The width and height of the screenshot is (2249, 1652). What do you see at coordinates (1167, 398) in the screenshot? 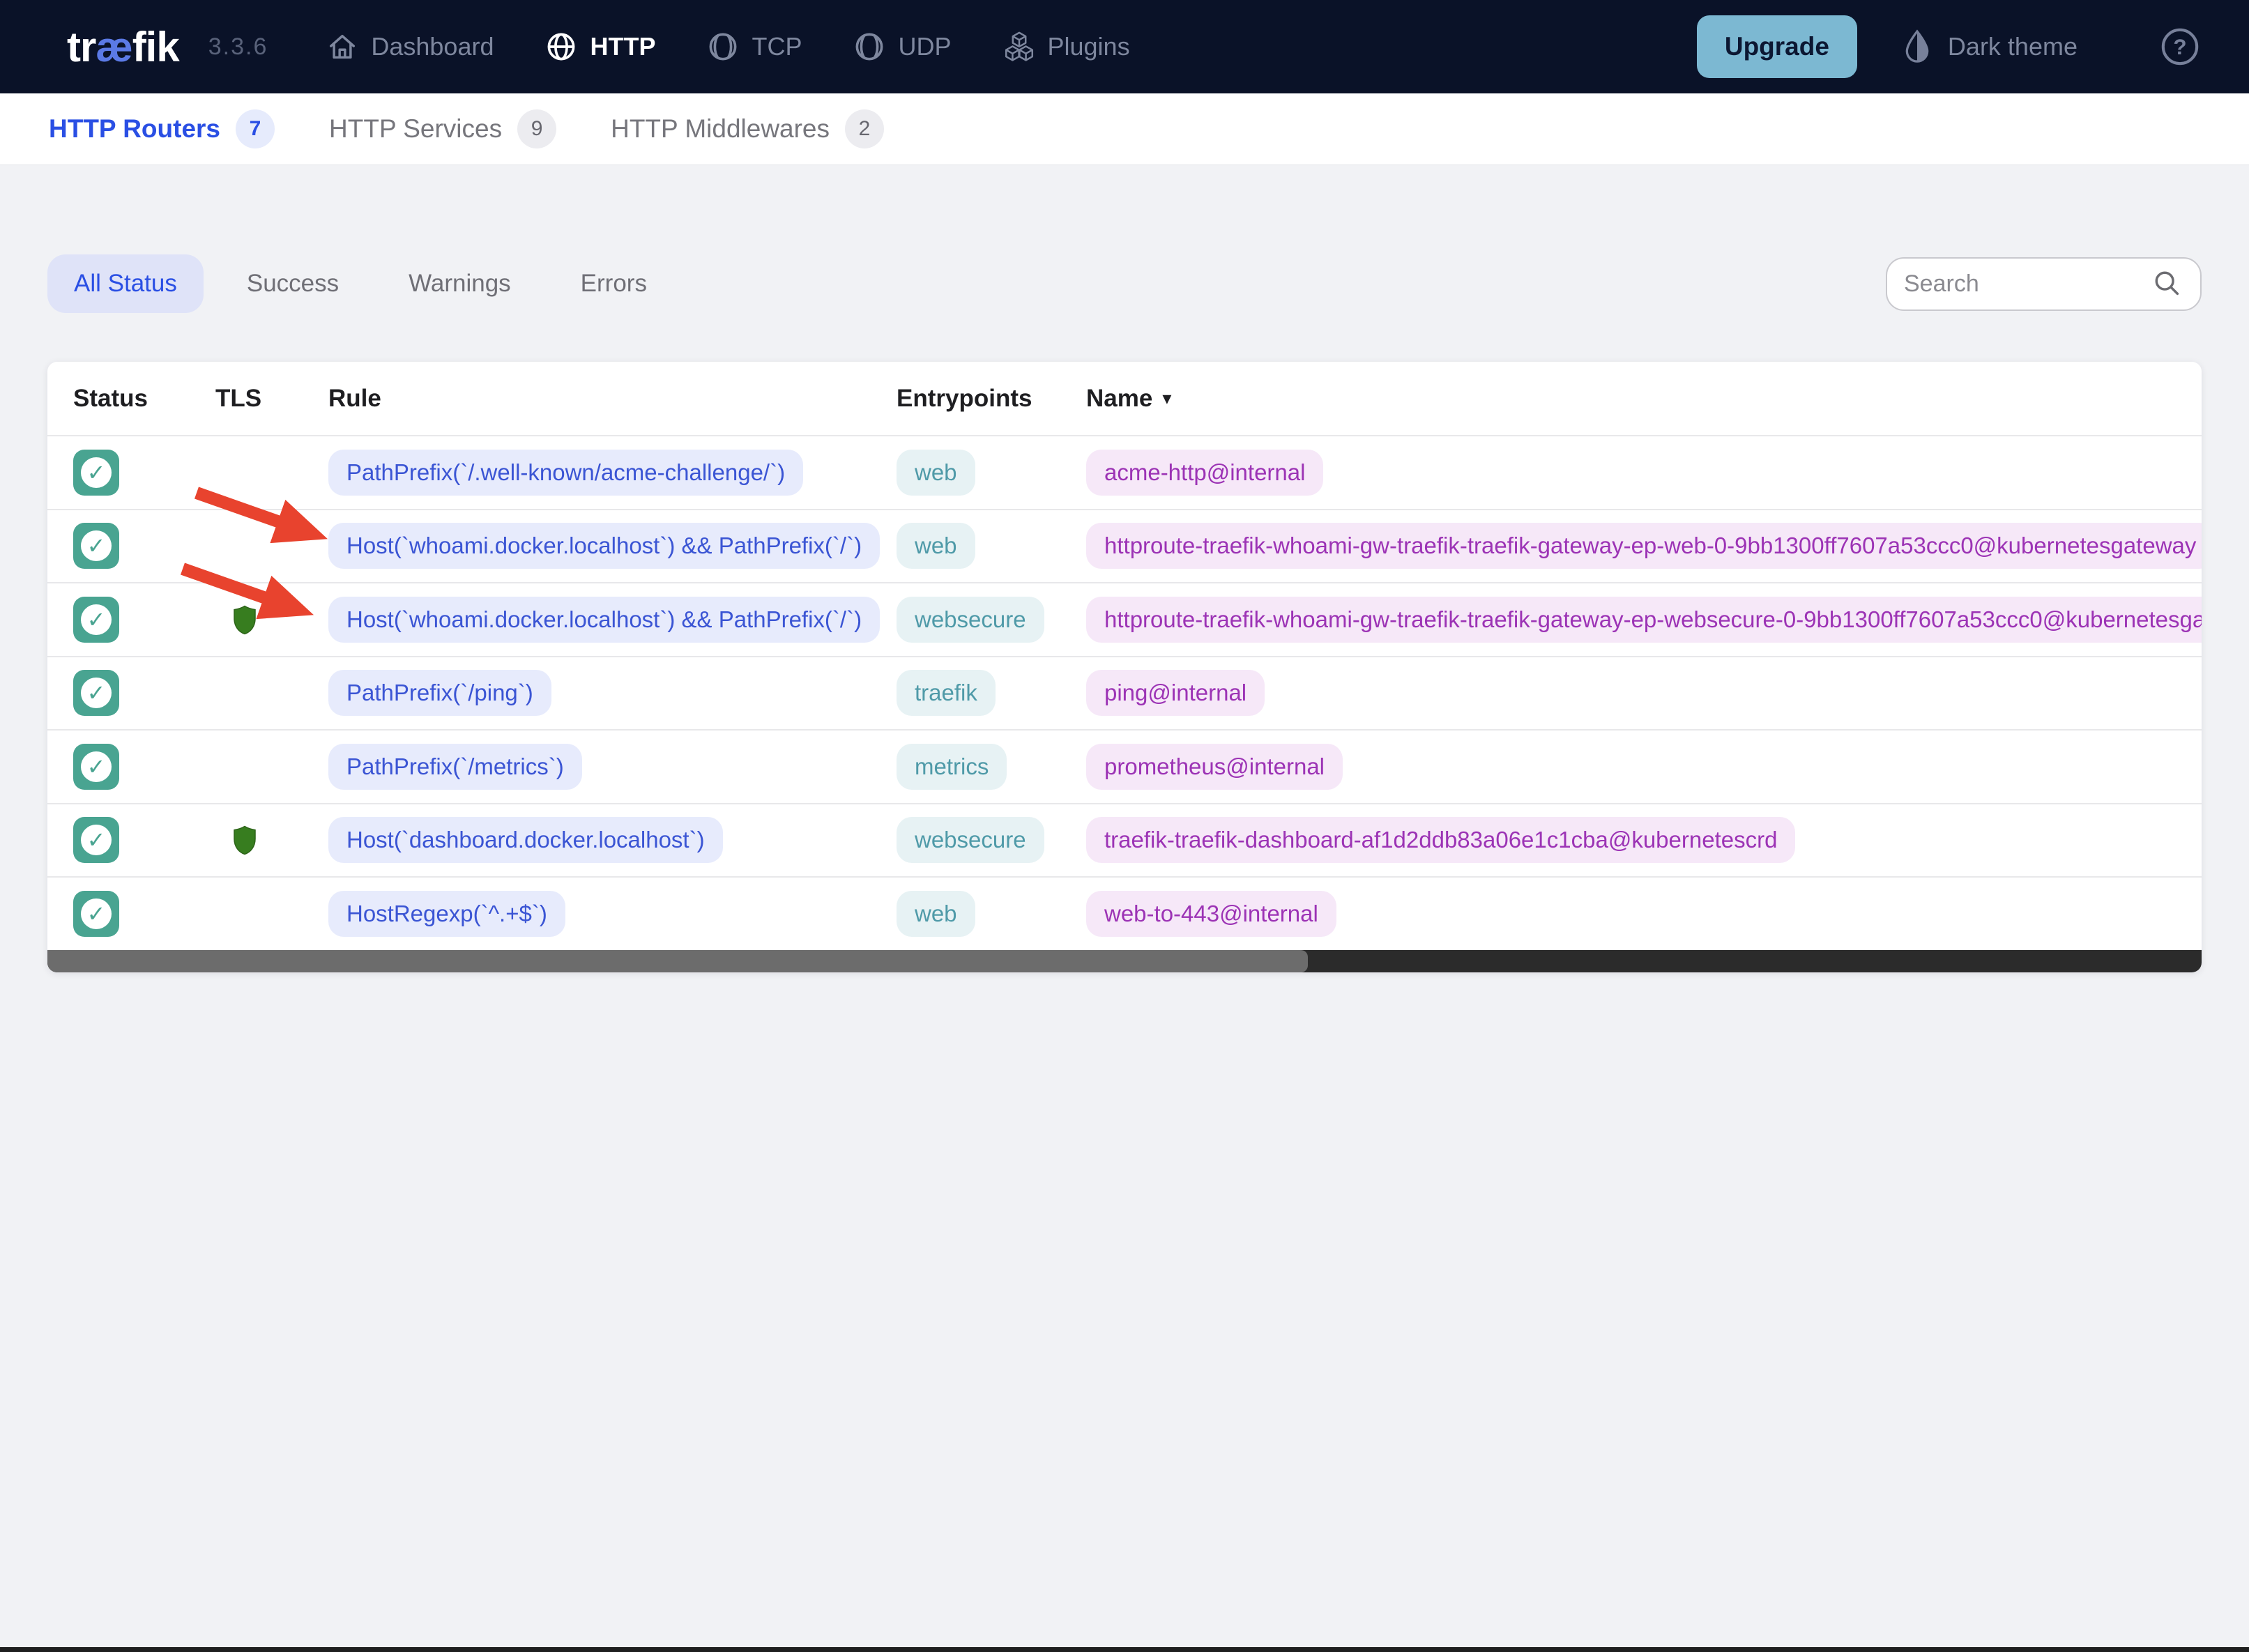
I see `sort-desc-icon: ▾` at bounding box center [1167, 398].